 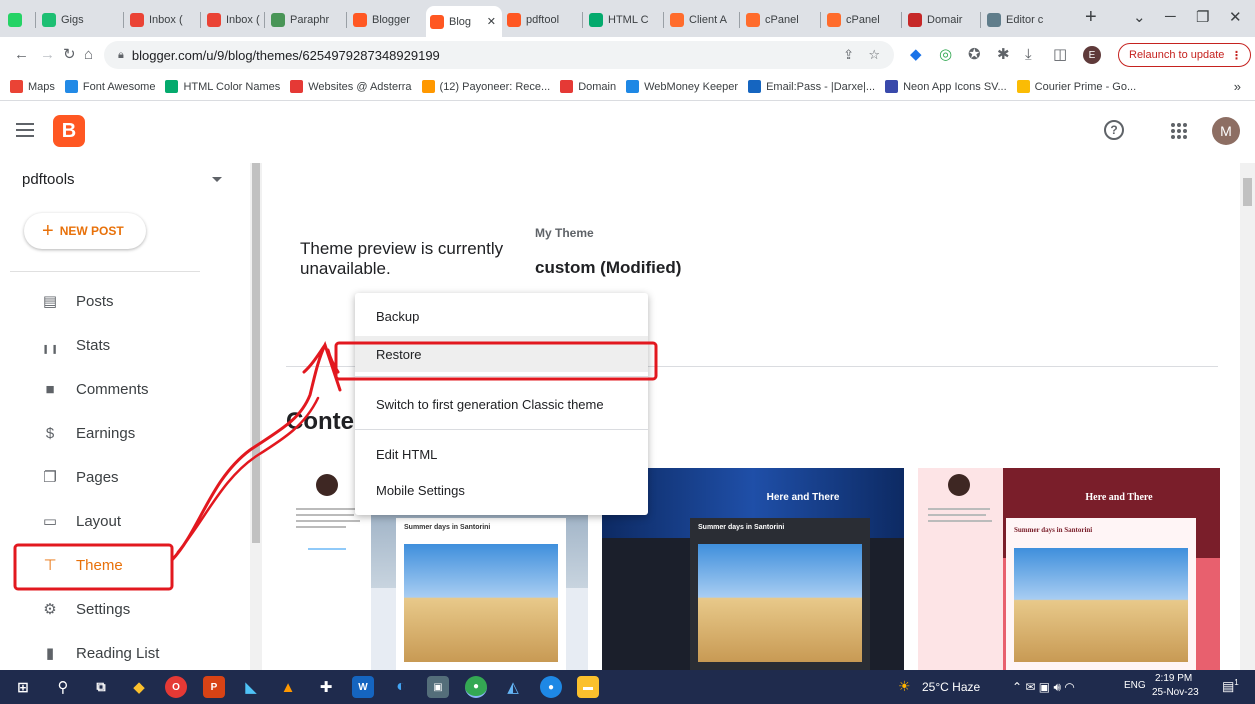 What do you see at coordinates (387, 20) in the screenshot?
I see `browser-tab: Blogger` at bounding box center [387, 20].